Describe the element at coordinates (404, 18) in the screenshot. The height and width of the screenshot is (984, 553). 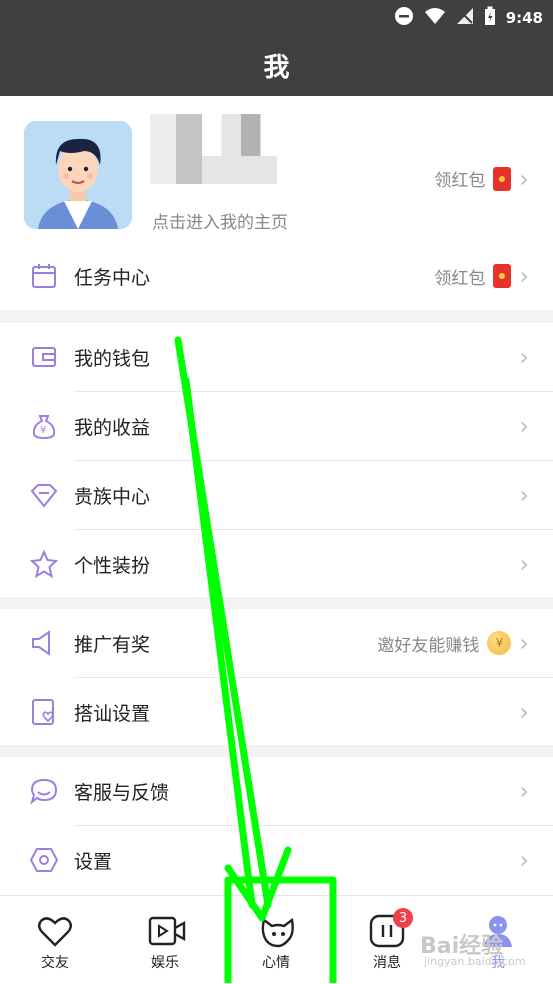
I see `dnd-icon` at that location.